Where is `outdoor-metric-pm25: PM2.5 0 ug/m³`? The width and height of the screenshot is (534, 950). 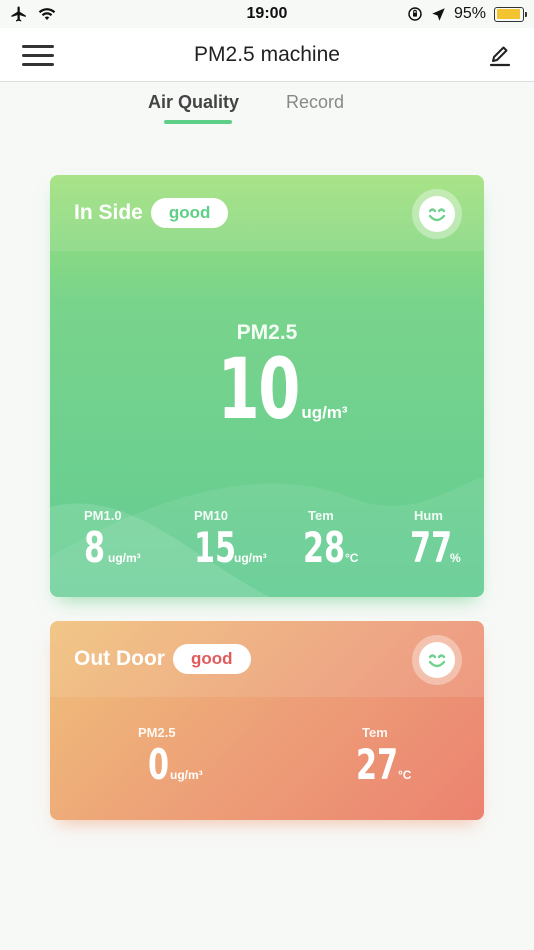 outdoor-metric-pm25: PM2.5 0 ug/m³ is located at coordinates (170, 755).